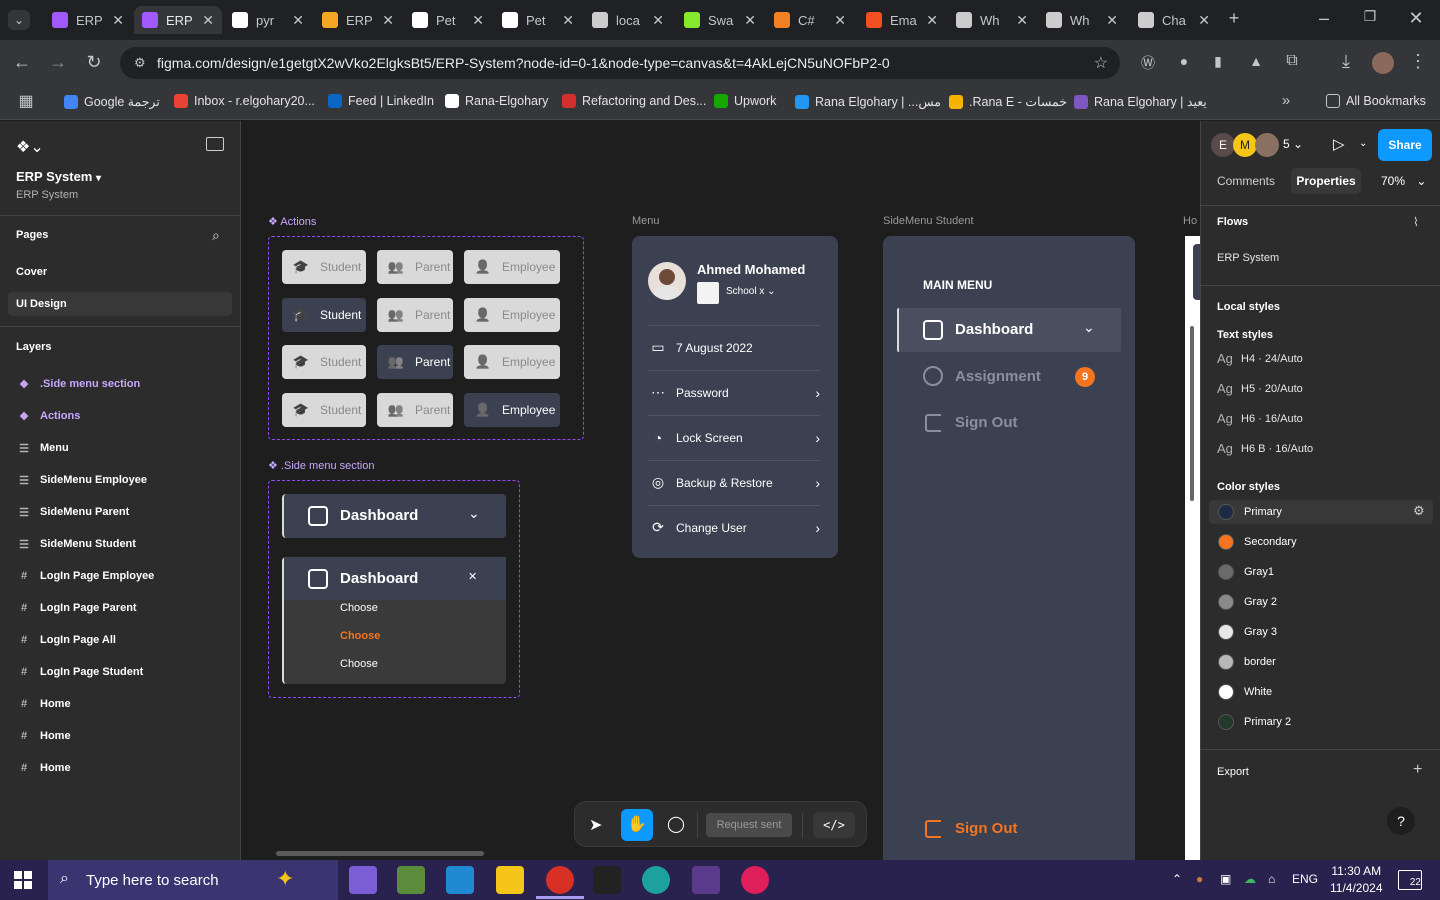  I want to click on role-button-employee: 👤 Employee, so click(512, 409).